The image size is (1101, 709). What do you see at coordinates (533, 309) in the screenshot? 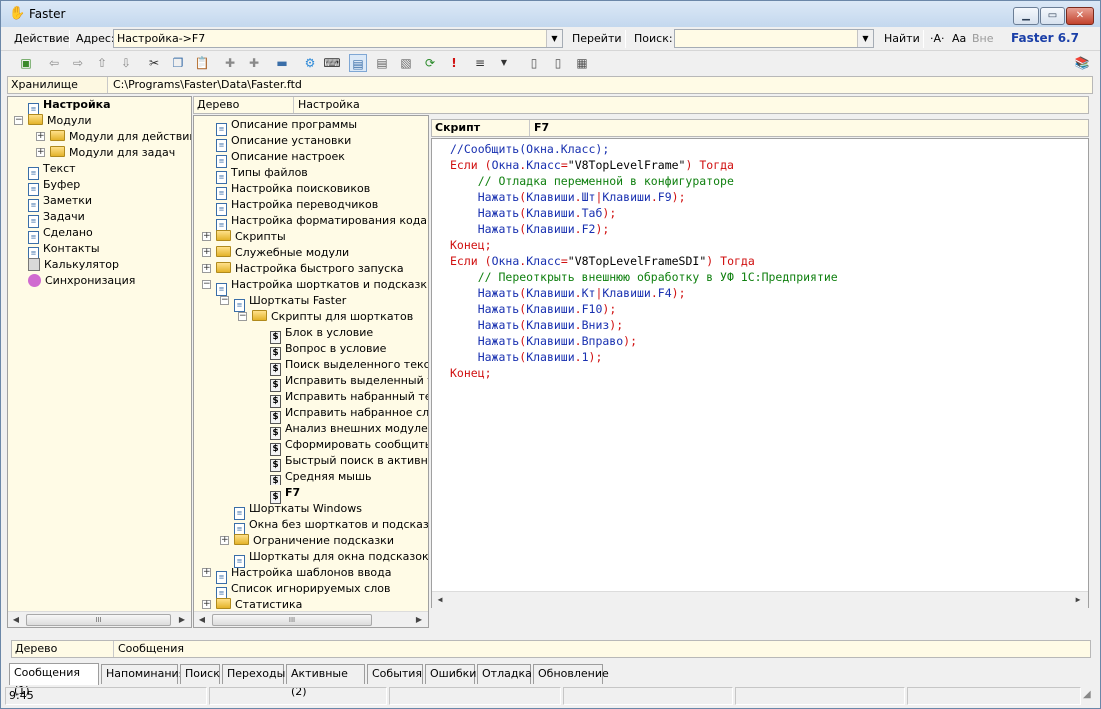
I see `code-line: Нажать(Клавиши.F10);` at bounding box center [533, 309].